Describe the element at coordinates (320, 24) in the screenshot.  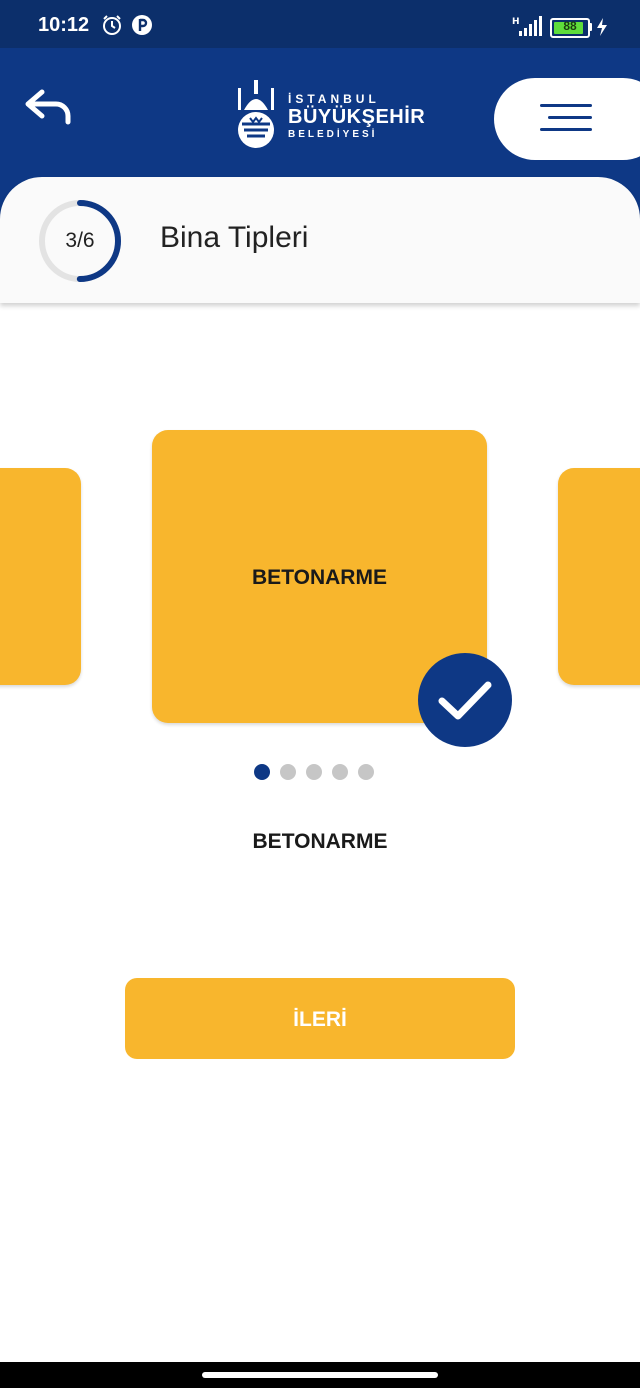
I see `status-bar: 10:12 H 88` at that location.